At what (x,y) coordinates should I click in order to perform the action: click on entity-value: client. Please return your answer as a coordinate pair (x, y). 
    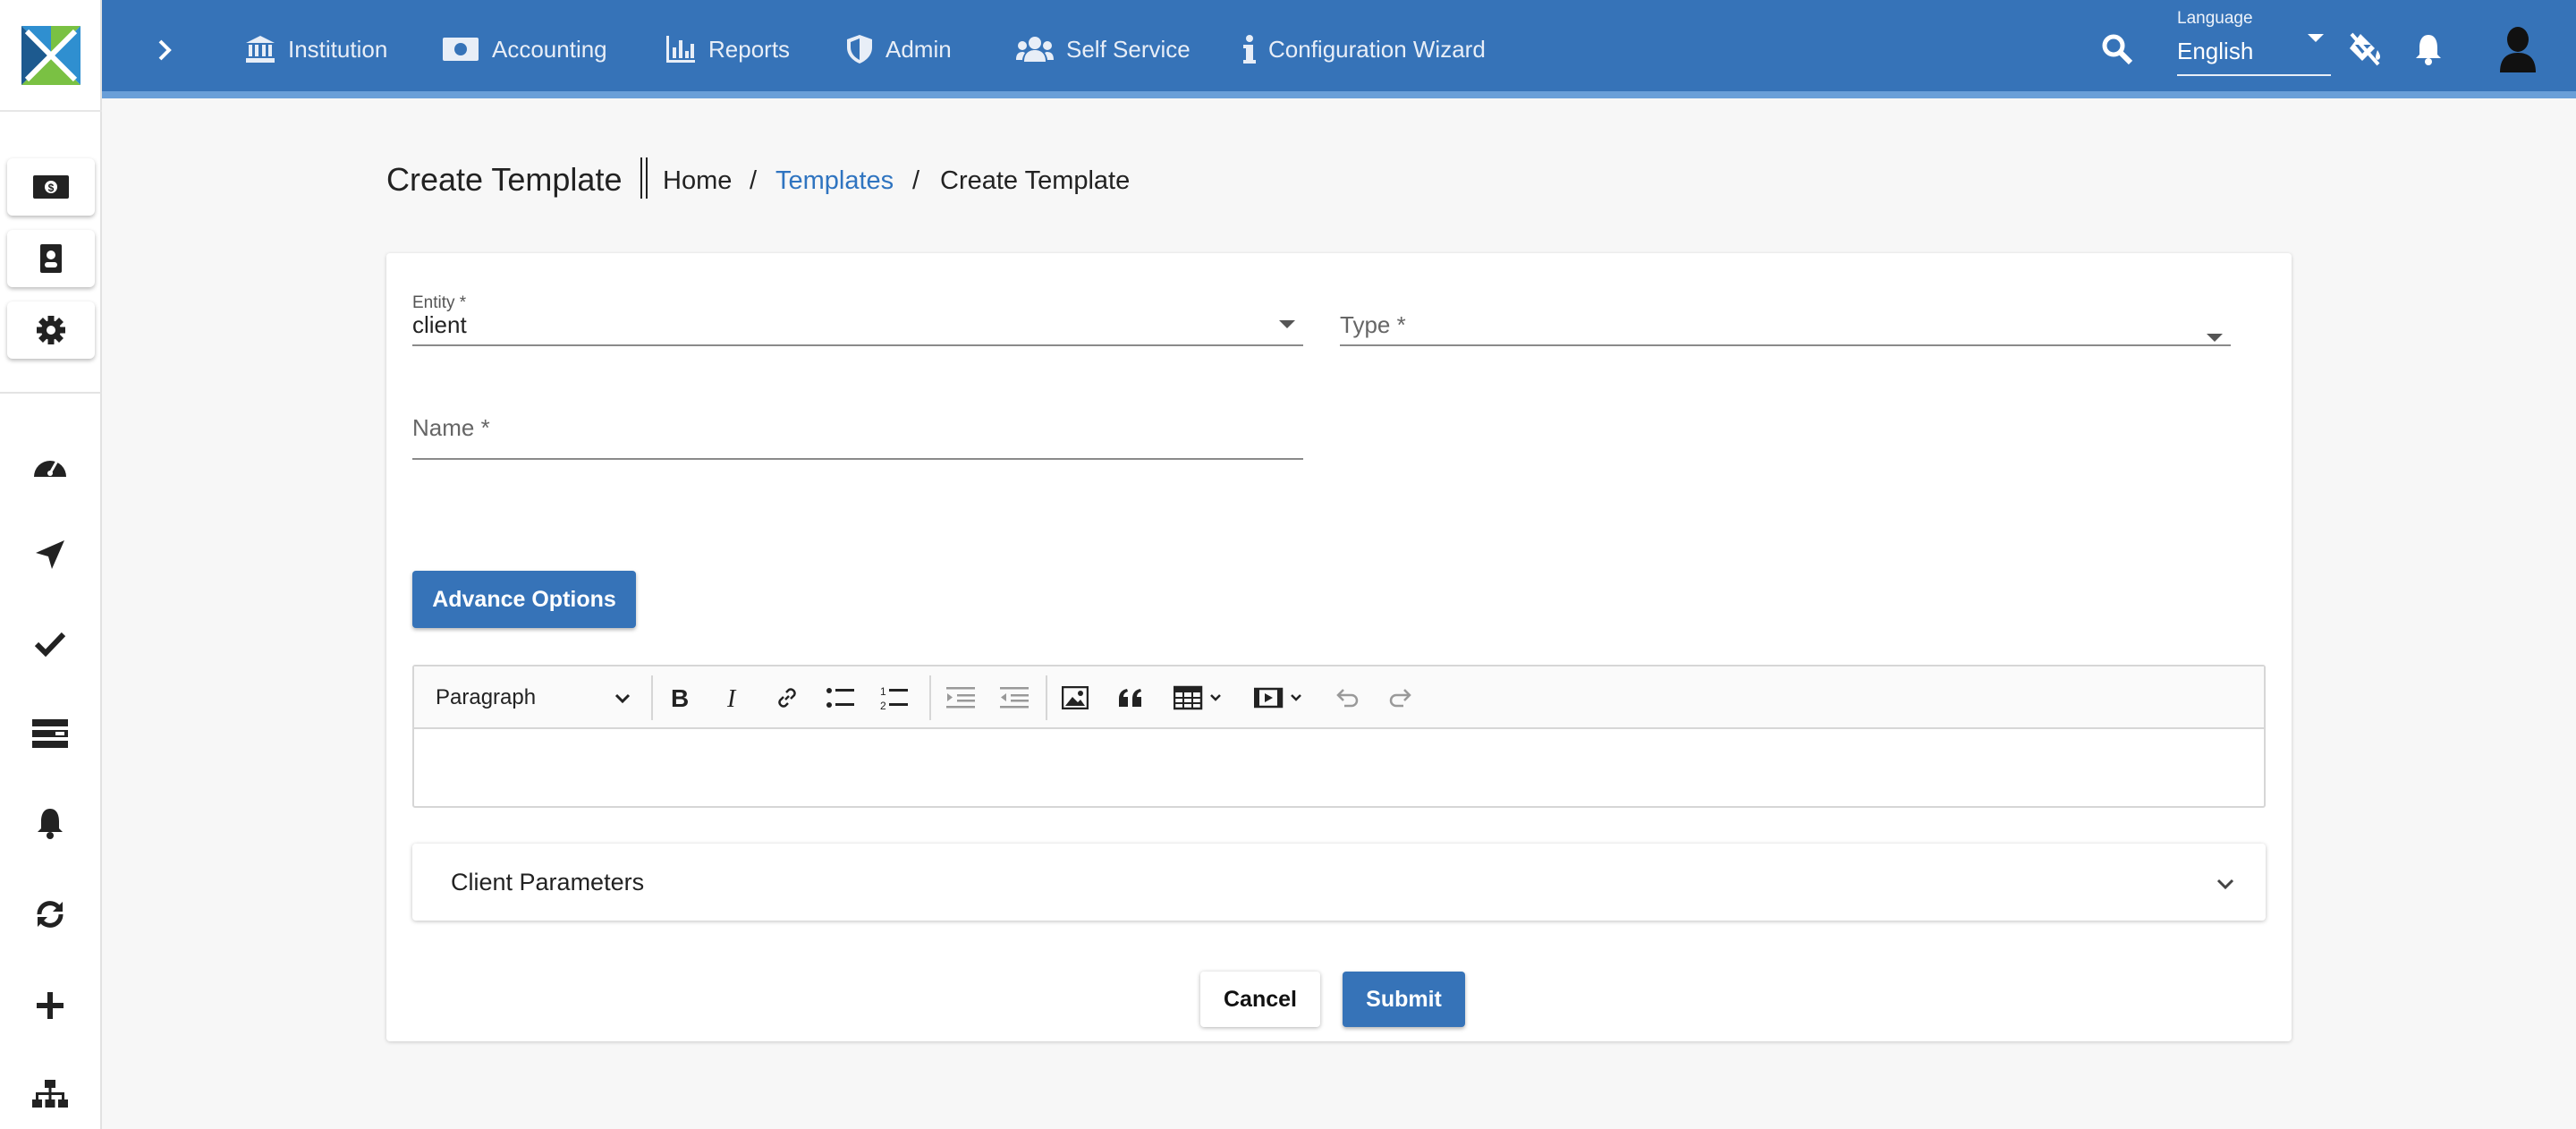
    Looking at the image, I should click on (439, 325).